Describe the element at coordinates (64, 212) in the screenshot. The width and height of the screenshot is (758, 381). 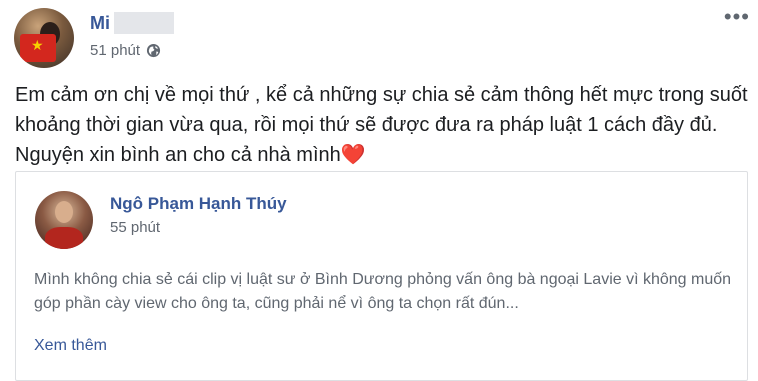
I see `avatar-face` at that location.